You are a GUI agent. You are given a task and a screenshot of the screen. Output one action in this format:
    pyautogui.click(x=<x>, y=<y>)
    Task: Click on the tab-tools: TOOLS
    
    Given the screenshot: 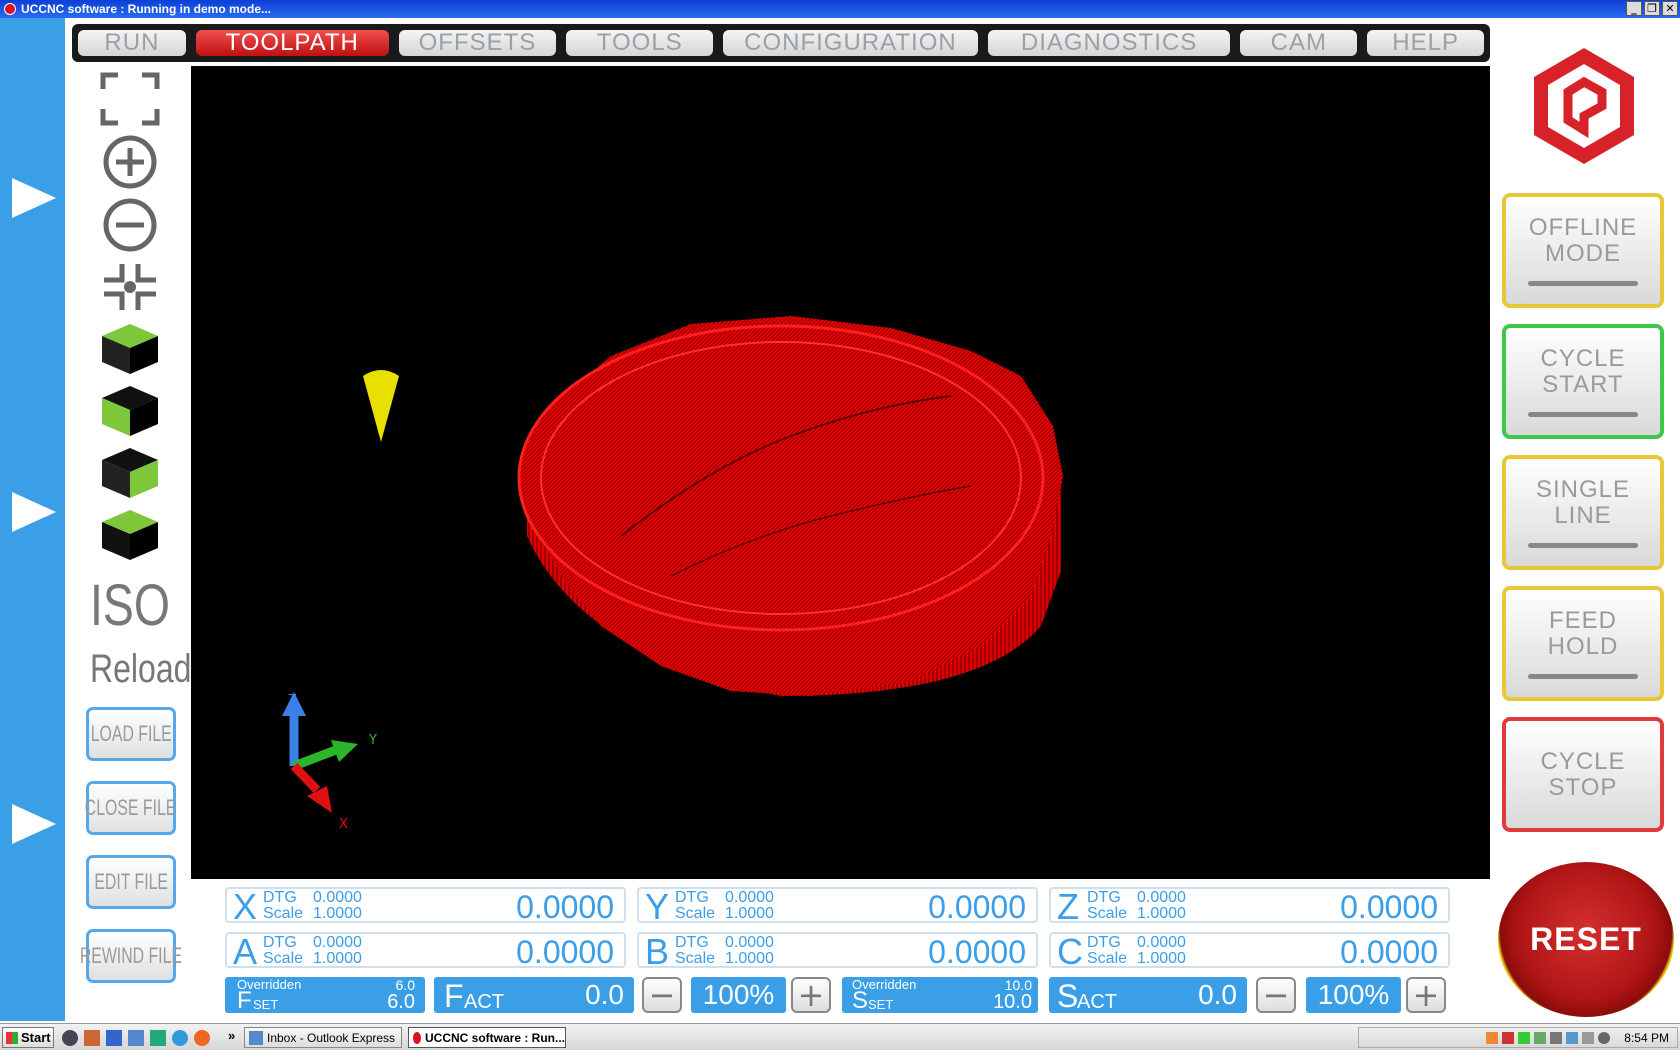 What is the action you would take?
    pyautogui.click(x=640, y=42)
    